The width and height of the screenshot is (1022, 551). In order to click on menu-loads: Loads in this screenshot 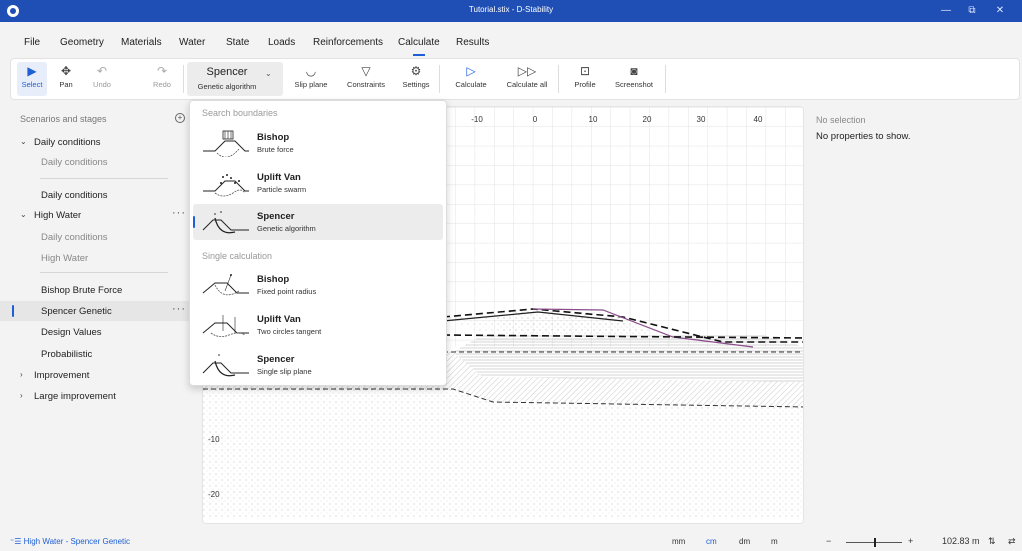, I will do `click(281, 42)`.